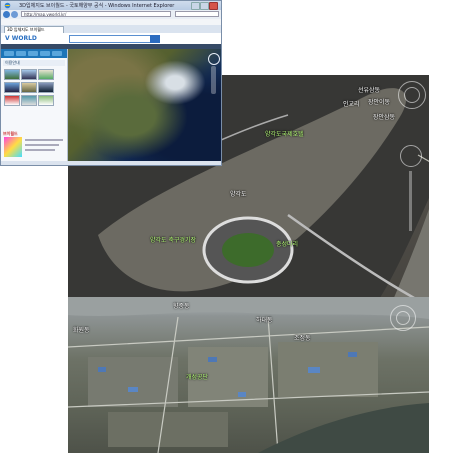  What do you see at coordinates (351, 104) in the screenshot?
I see `map-label: 인교리` at bounding box center [351, 104].